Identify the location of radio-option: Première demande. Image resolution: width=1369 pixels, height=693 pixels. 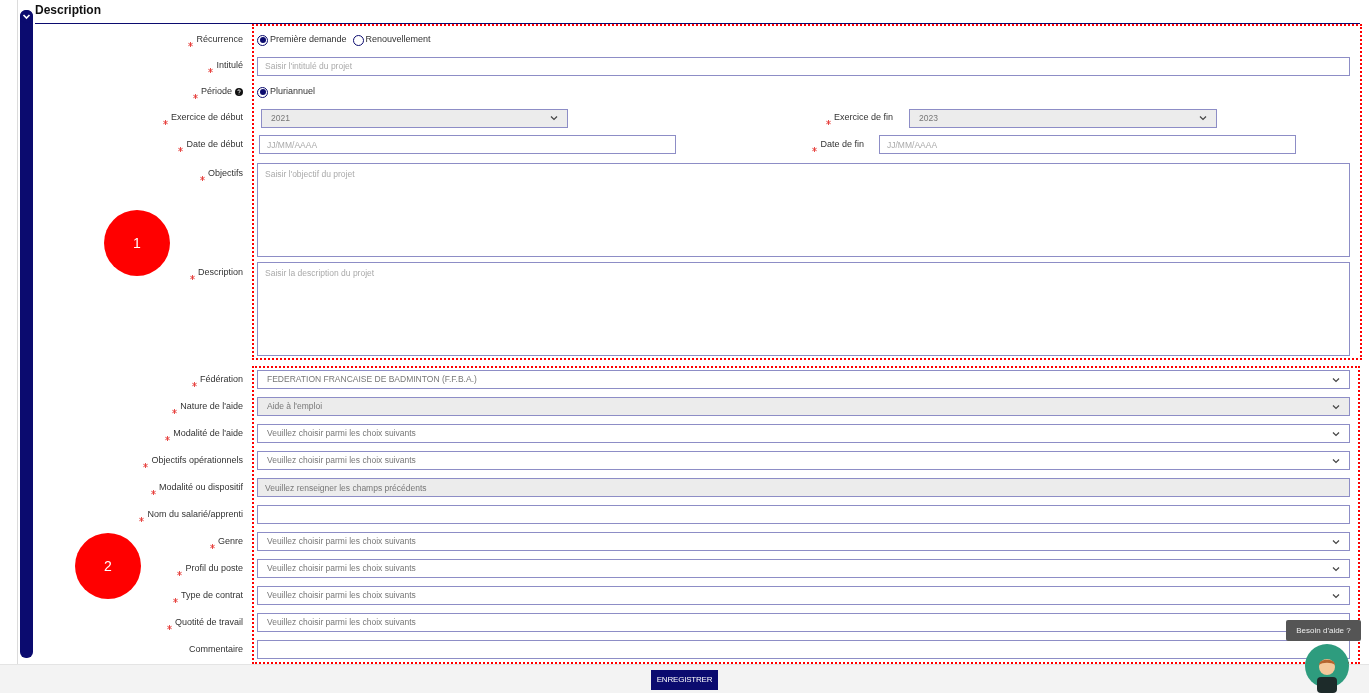
(302, 40).